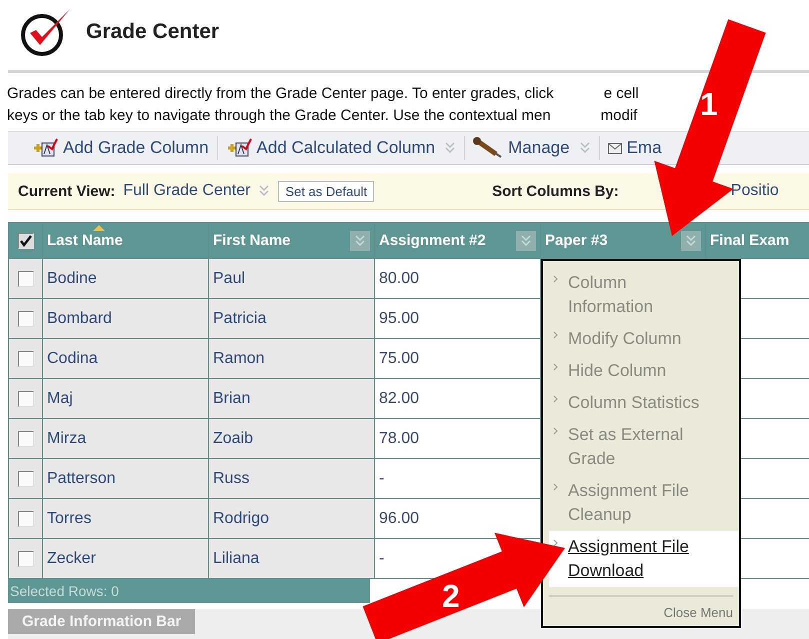 The width and height of the screenshot is (809, 639). What do you see at coordinates (644, 148) in the screenshot?
I see `toolbar-link: Ema` at bounding box center [644, 148].